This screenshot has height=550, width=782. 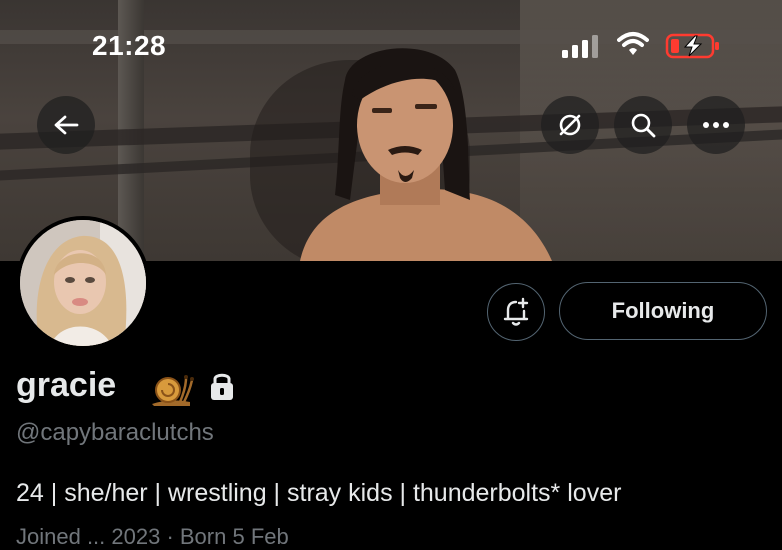 I want to click on signal-bars-icon, so click(x=580, y=46).